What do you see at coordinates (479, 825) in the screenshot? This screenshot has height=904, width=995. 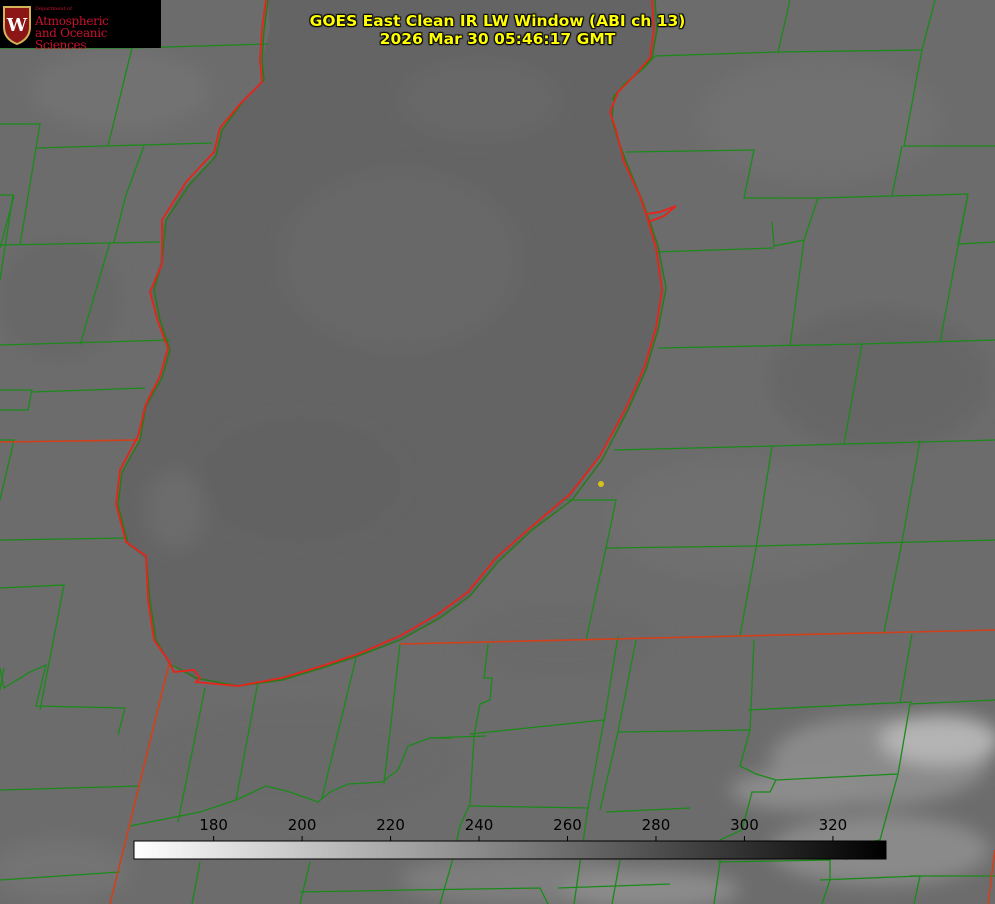 I see `colorbar-tick-label: 240` at bounding box center [479, 825].